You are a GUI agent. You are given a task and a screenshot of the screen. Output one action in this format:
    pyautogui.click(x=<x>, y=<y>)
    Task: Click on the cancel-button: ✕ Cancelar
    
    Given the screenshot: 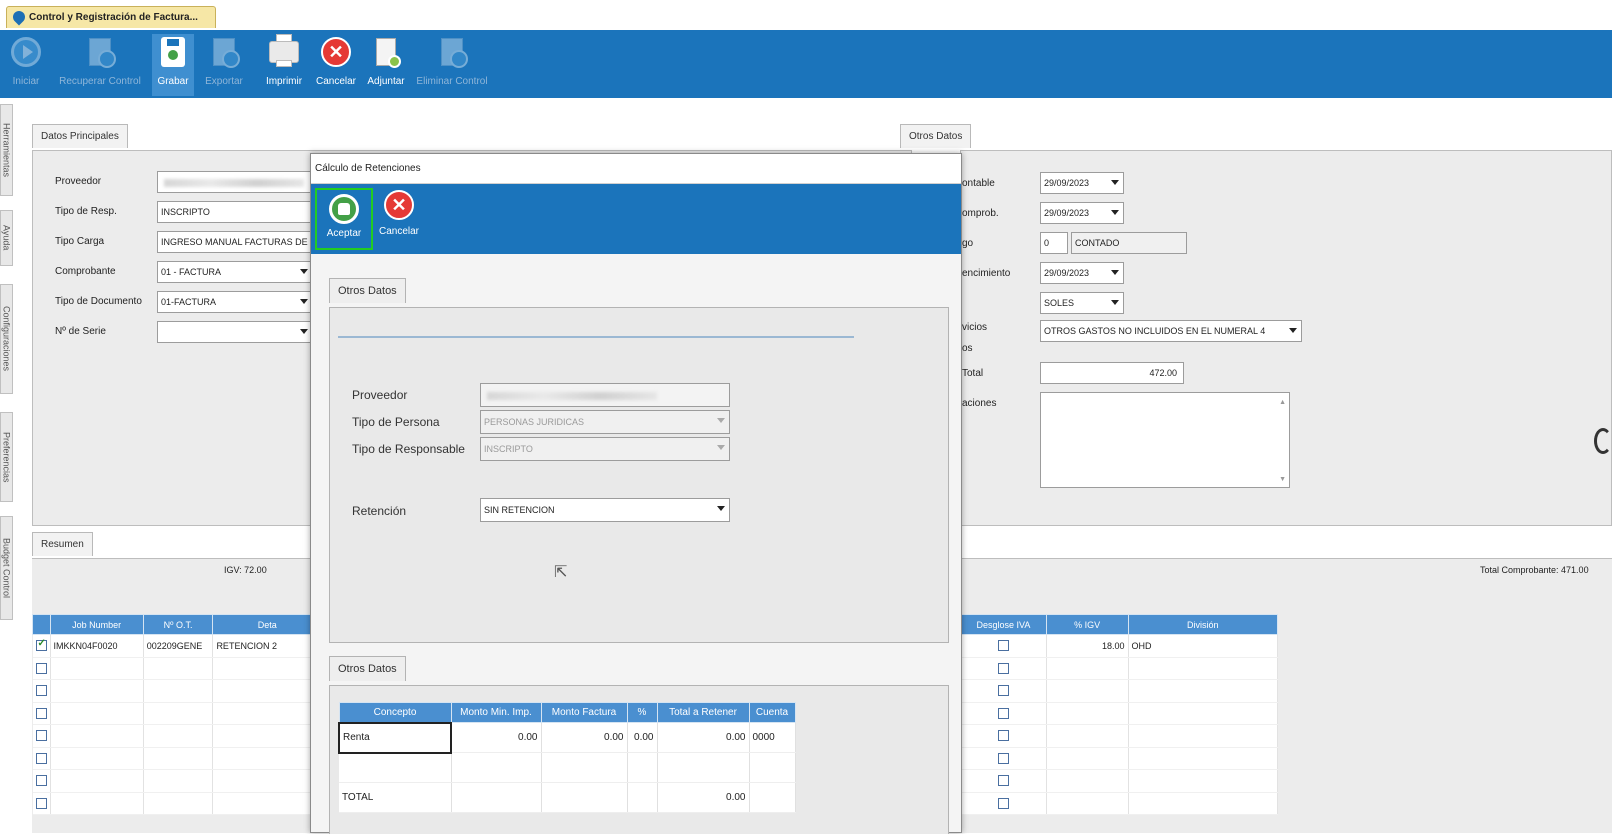 What is the action you would take?
    pyautogui.click(x=336, y=65)
    